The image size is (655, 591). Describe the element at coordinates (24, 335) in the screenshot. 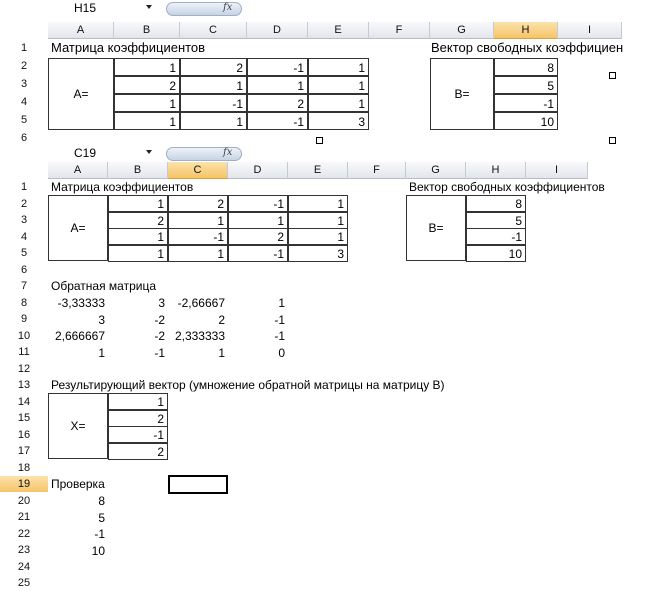

I see `row-header-10: 10` at that location.